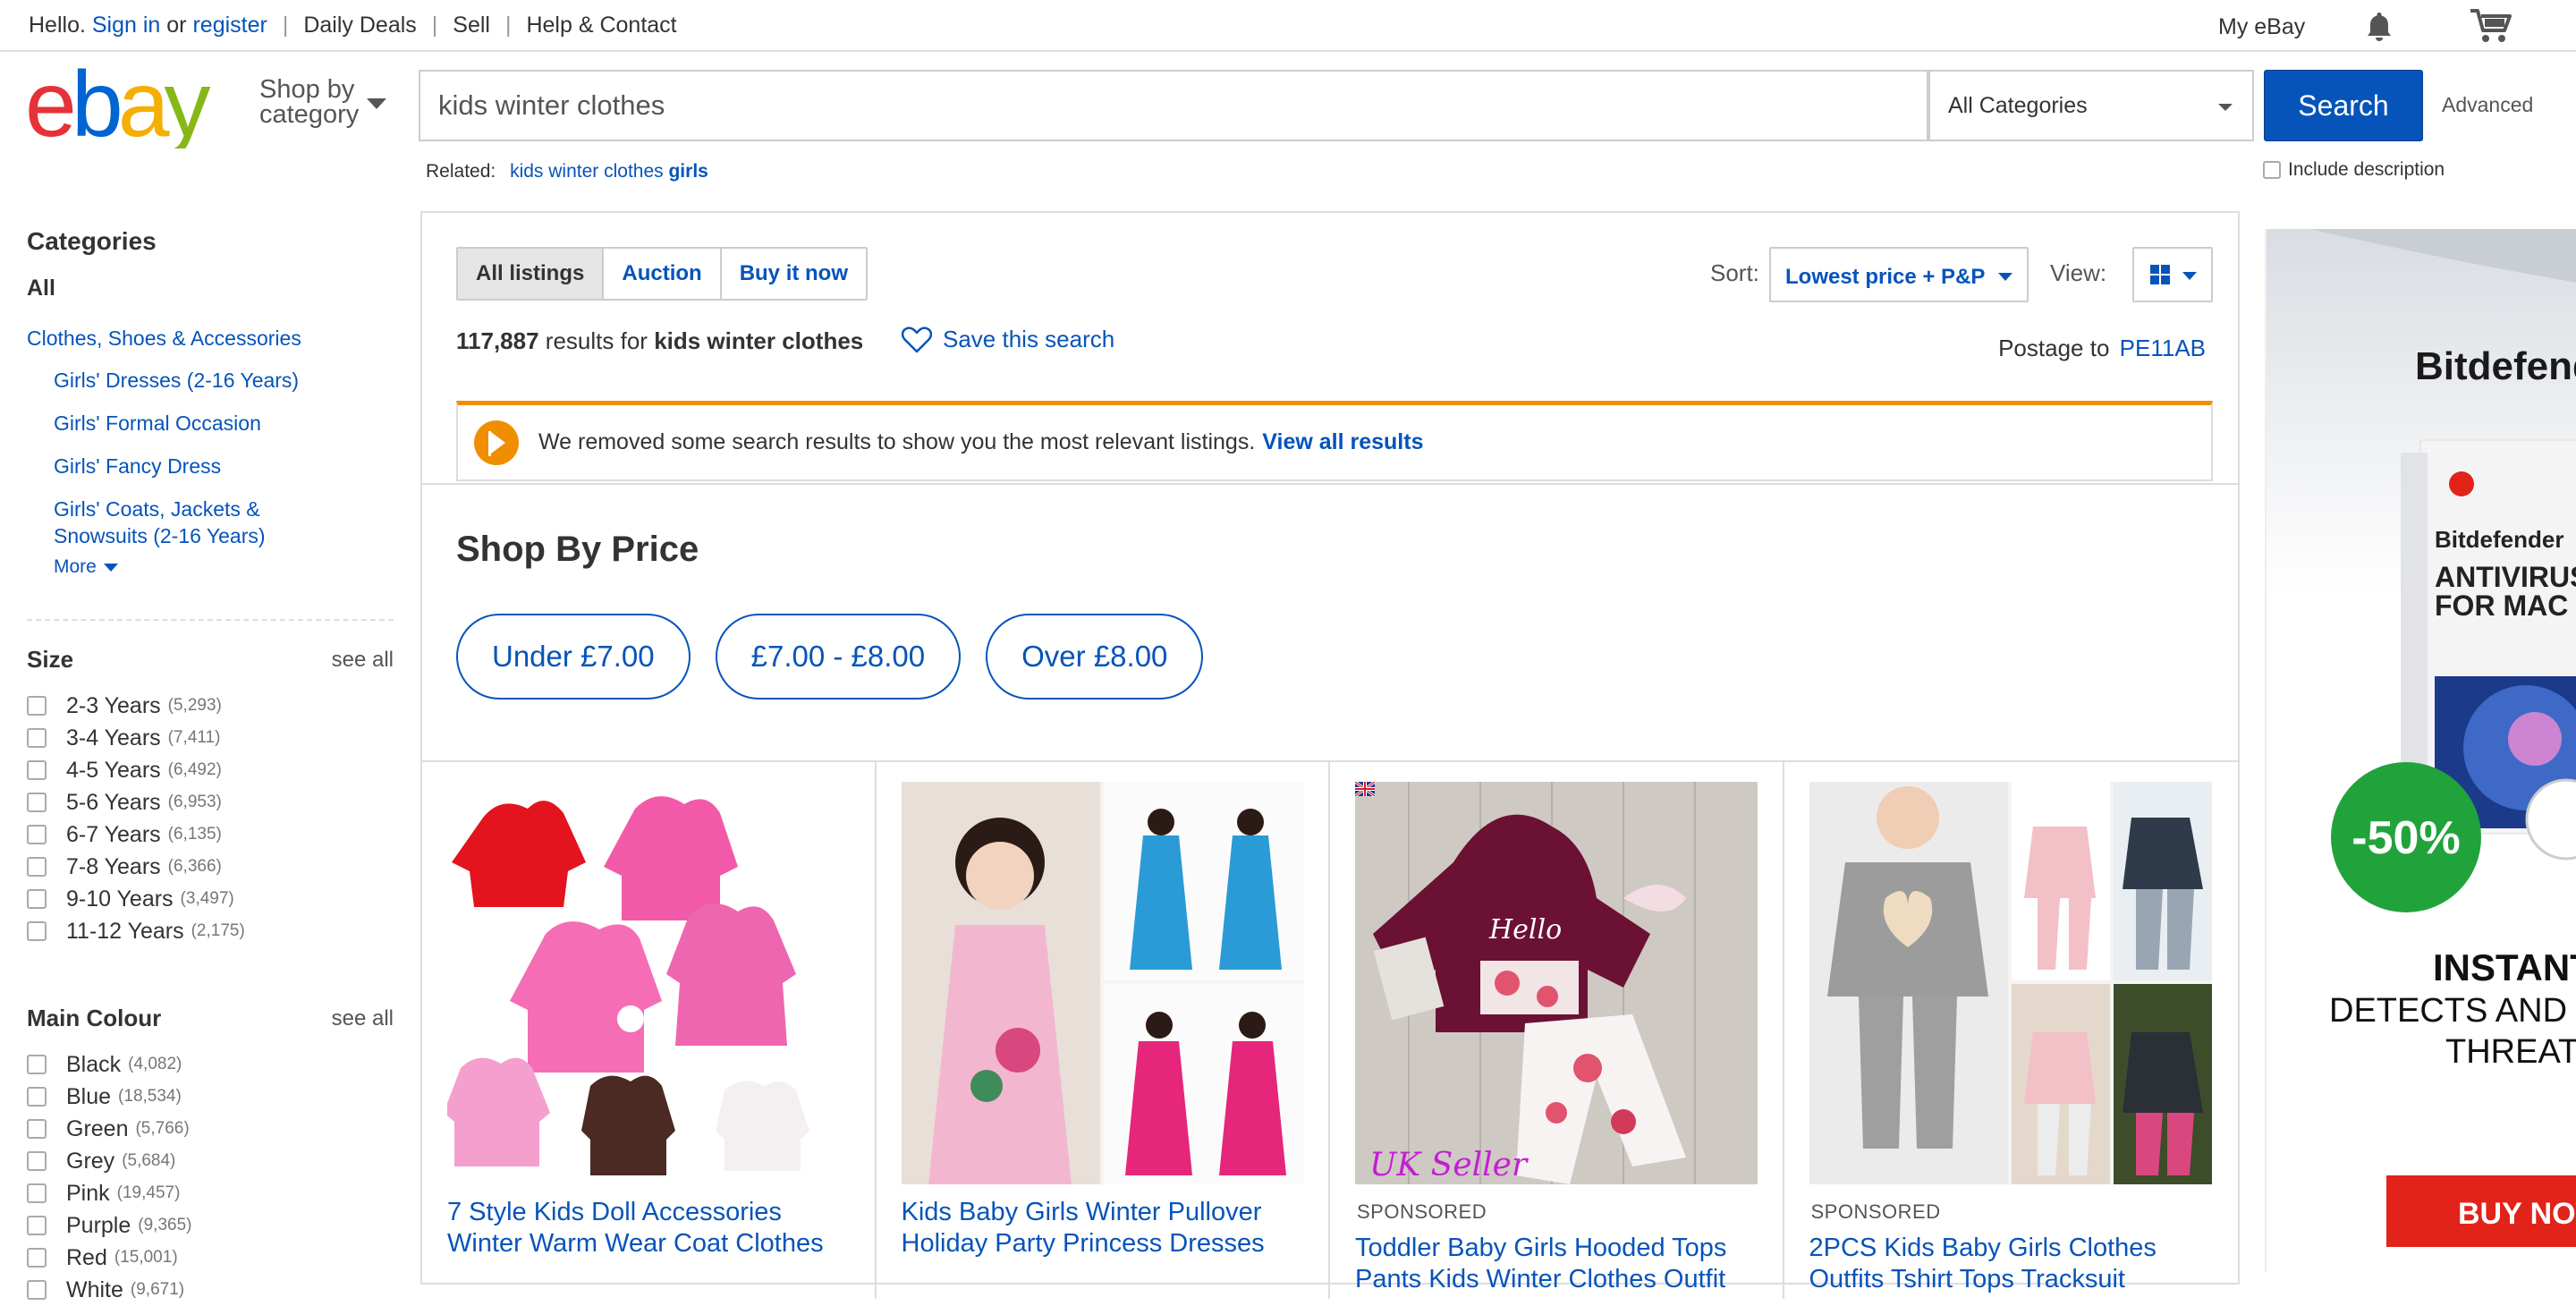 The width and height of the screenshot is (2576, 1306). Describe the element at coordinates (126, 26) in the screenshot. I see `sign-in-link: Sign in` at that location.